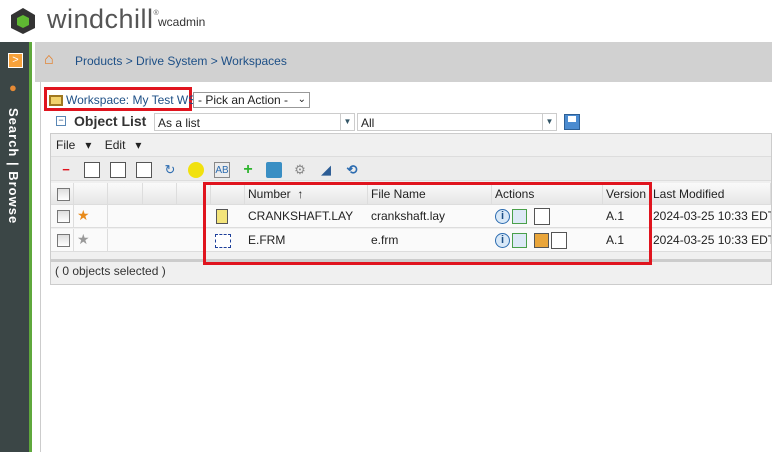 The width and height of the screenshot is (772, 452). Describe the element at coordinates (110, 271) in the screenshot. I see `selection-count: ( 0 objects selected )` at that location.